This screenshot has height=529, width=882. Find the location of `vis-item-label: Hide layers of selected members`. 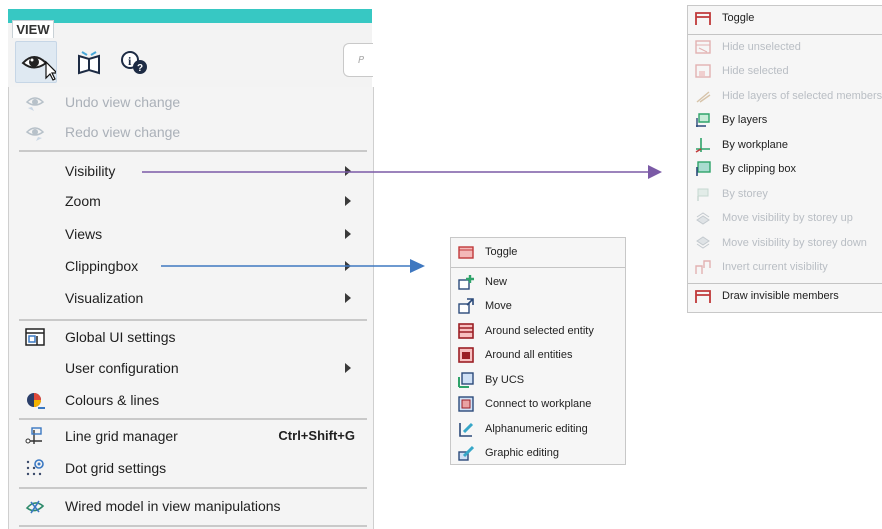

vis-item-label: Hide layers of selected members is located at coordinates (802, 96).